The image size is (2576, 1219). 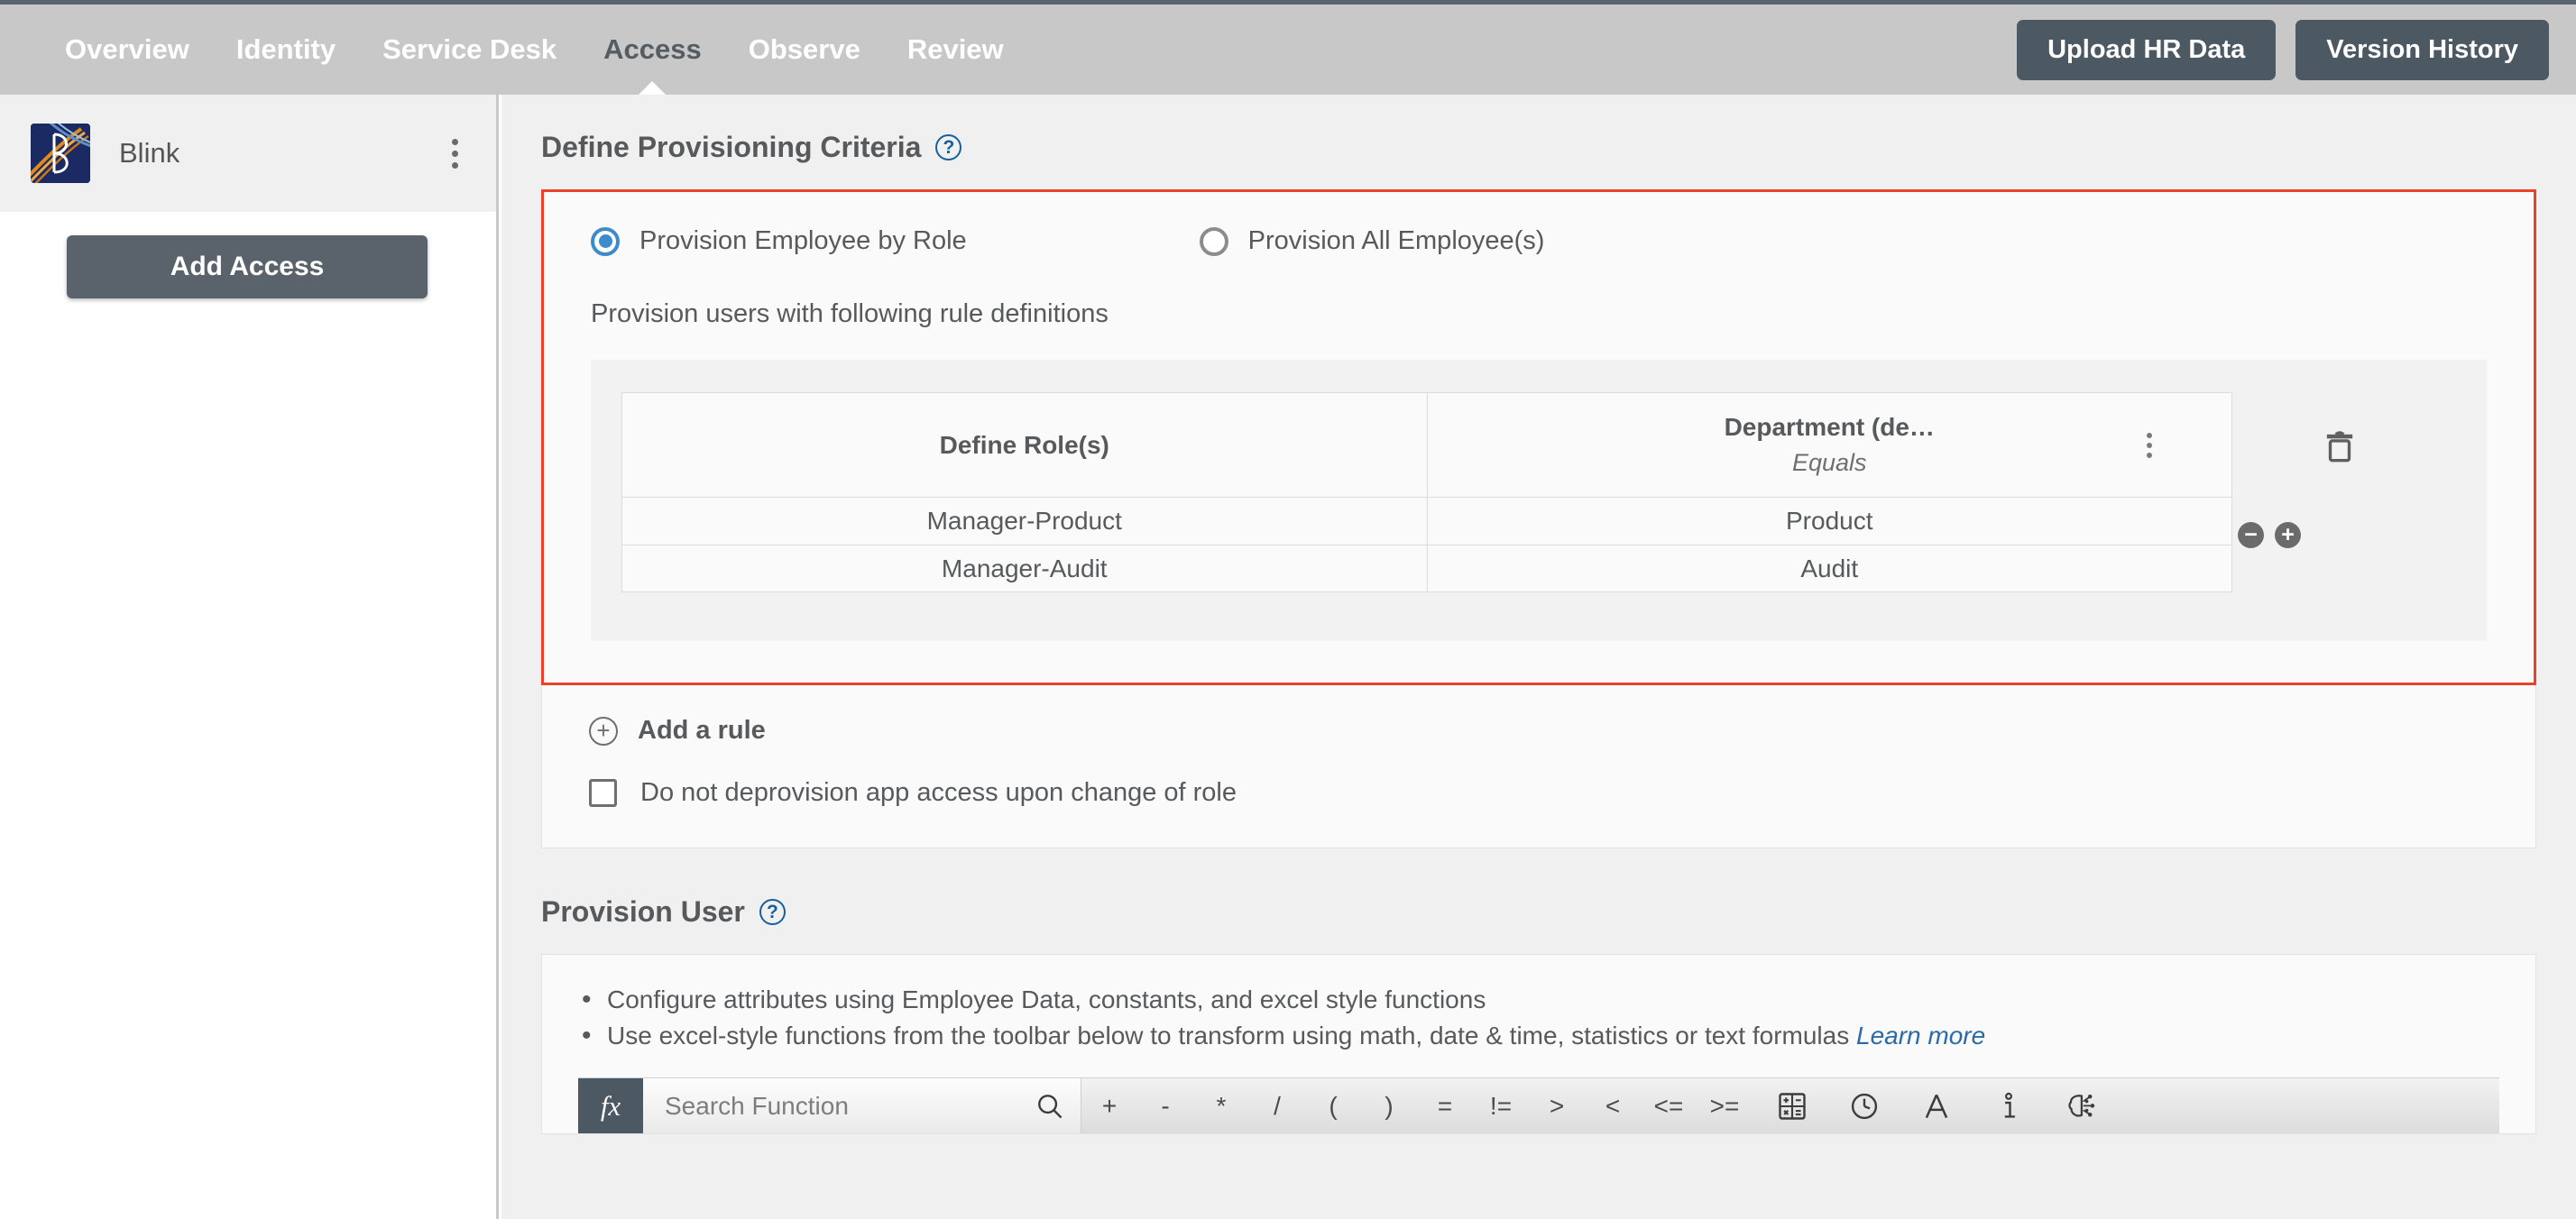 I want to click on search-function-field, so click(x=862, y=1105).